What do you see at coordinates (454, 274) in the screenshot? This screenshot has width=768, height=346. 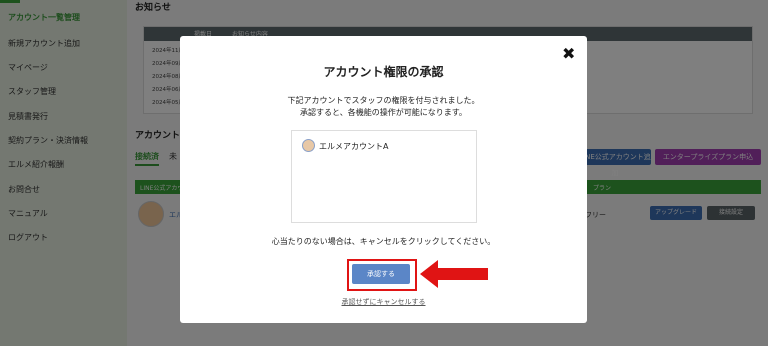 I see `arrow-left-icon` at bounding box center [454, 274].